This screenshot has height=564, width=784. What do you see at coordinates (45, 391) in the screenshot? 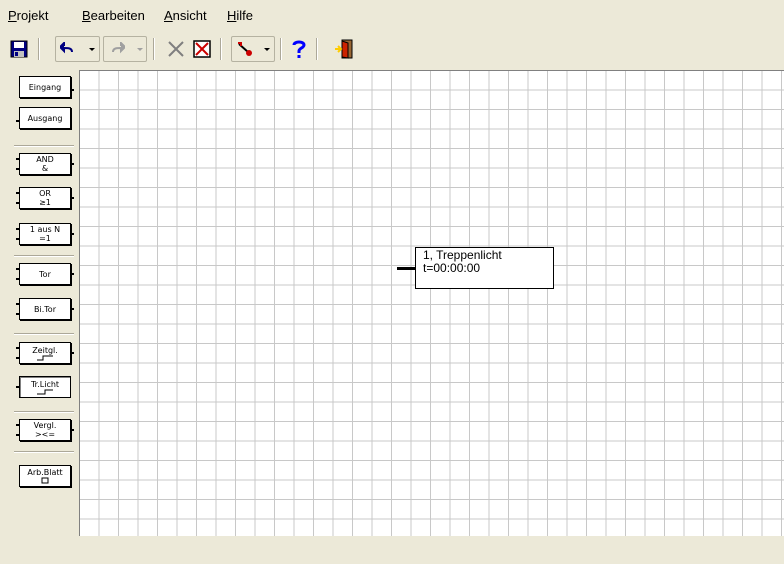
I see `step-icon` at bounding box center [45, 391].